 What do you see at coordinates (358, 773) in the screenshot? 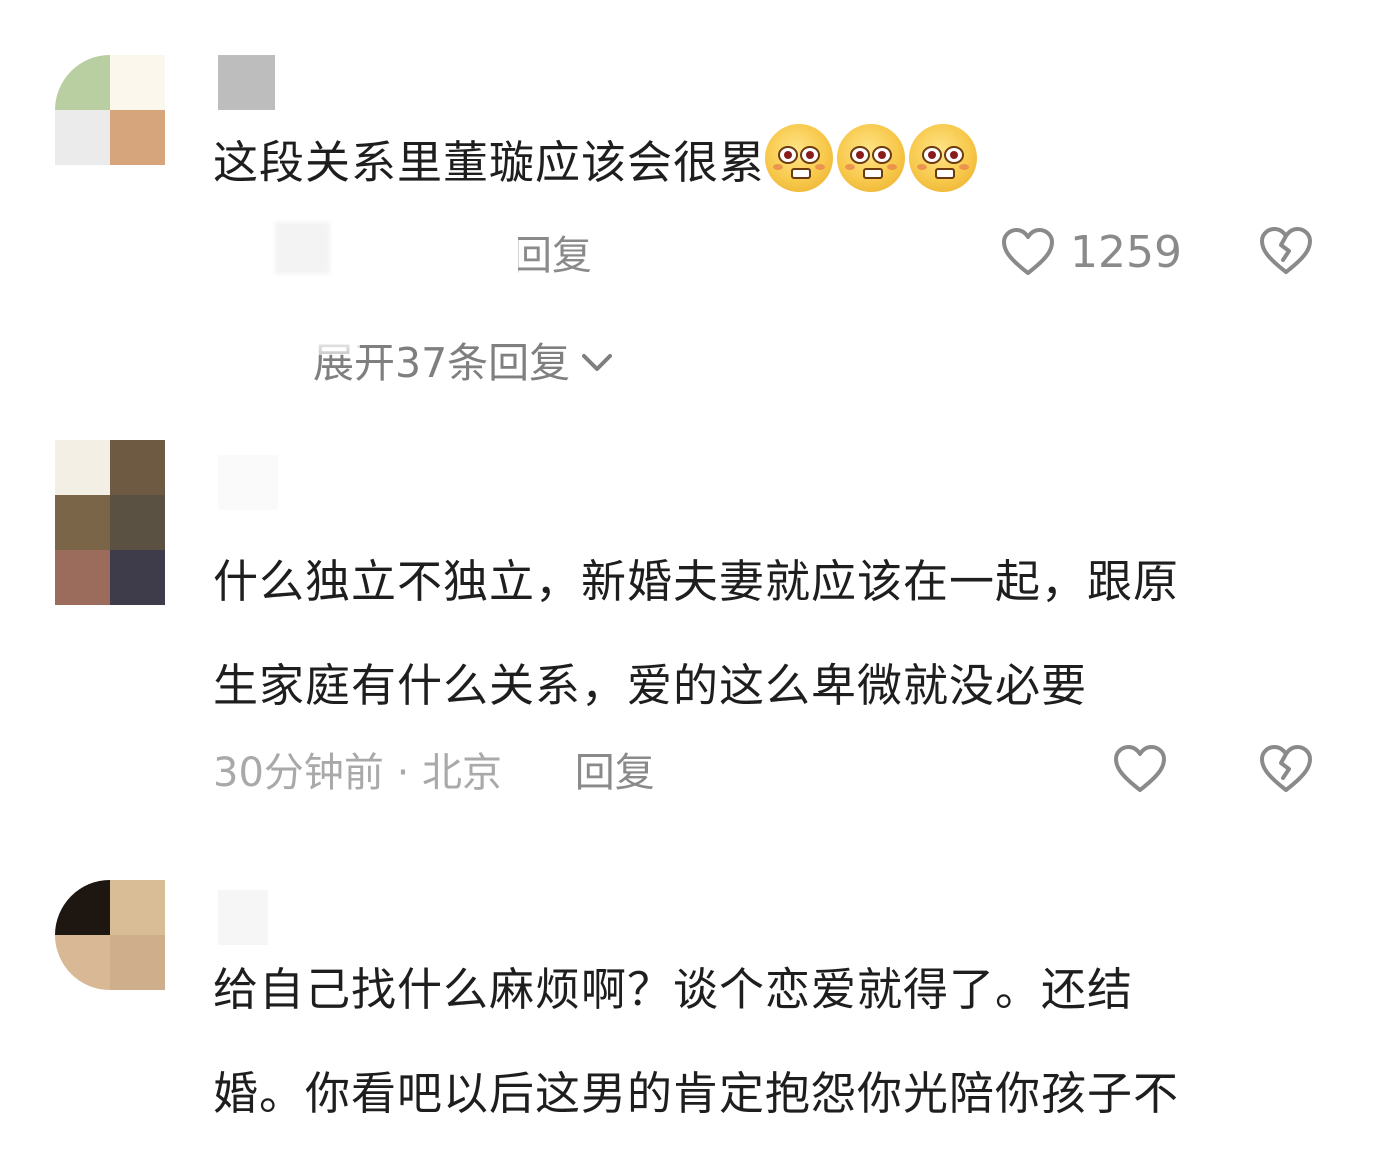
I see `timestamp-location: 30分钟前 · 北京` at bounding box center [358, 773].